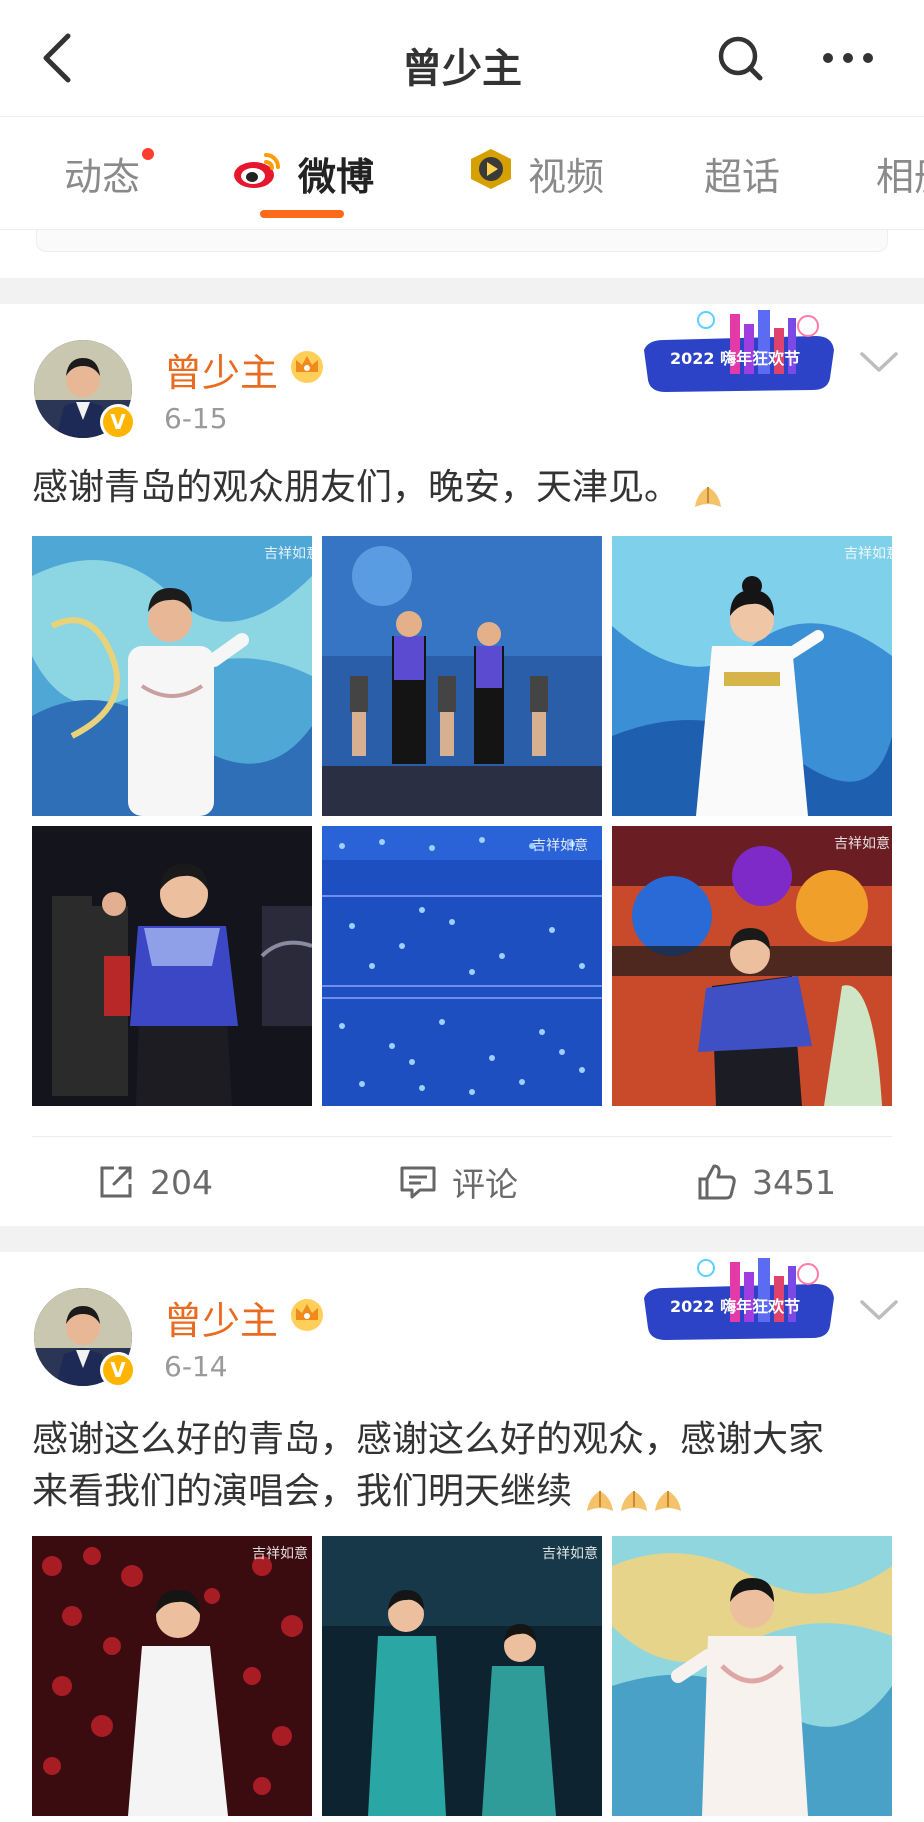 This screenshot has width=924, height=1822. I want to click on collapsed-panel-edge, so click(462, 241).